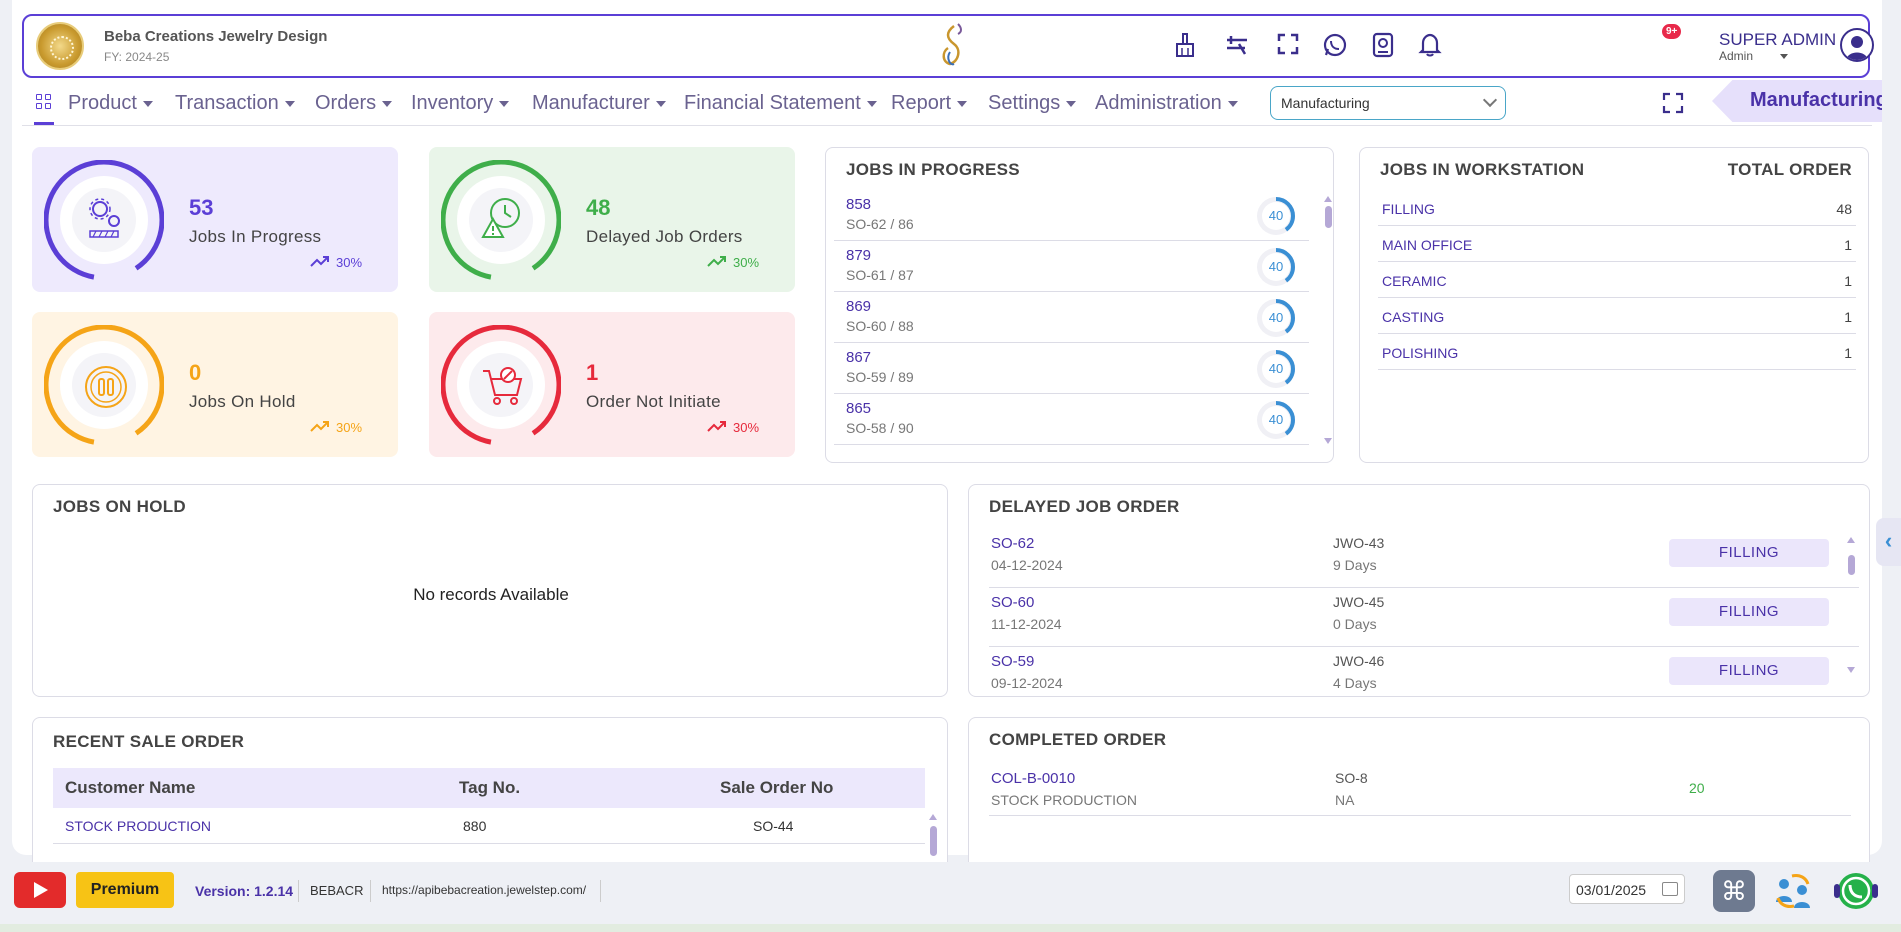  Describe the element at coordinates (110, 103) in the screenshot. I see `nav-product: Product` at that location.